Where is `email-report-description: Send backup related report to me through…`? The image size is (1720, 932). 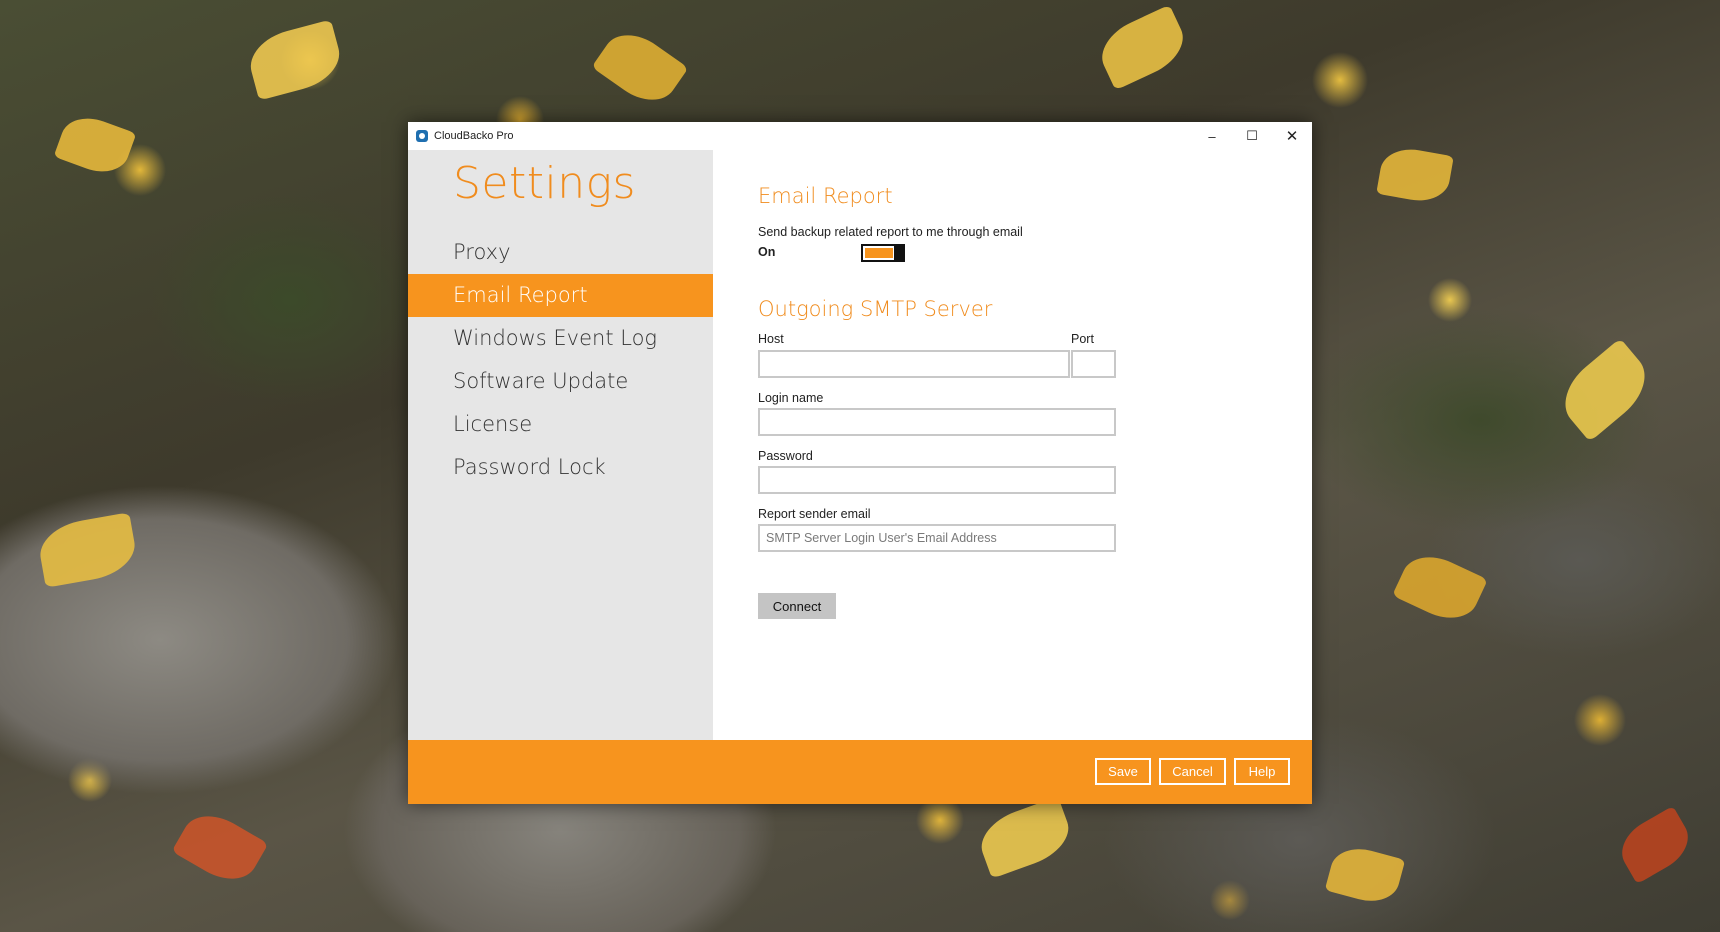 email-report-description: Send backup related report to me through… is located at coordinates (890, 232).